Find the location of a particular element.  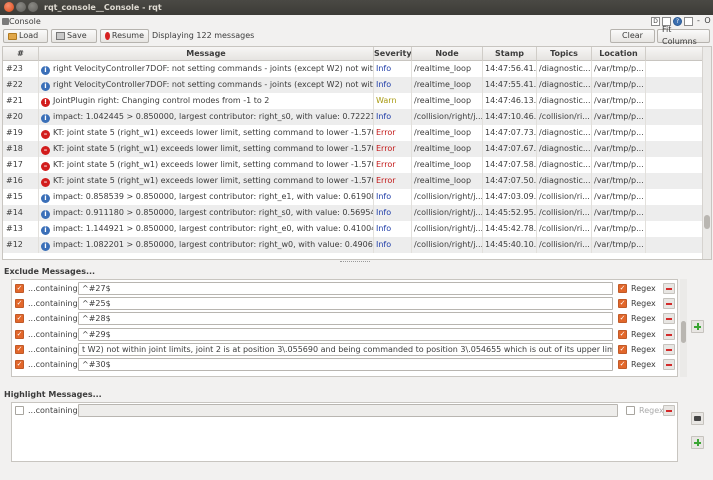

column-header-node: Node is located at coordinates (447, 54).